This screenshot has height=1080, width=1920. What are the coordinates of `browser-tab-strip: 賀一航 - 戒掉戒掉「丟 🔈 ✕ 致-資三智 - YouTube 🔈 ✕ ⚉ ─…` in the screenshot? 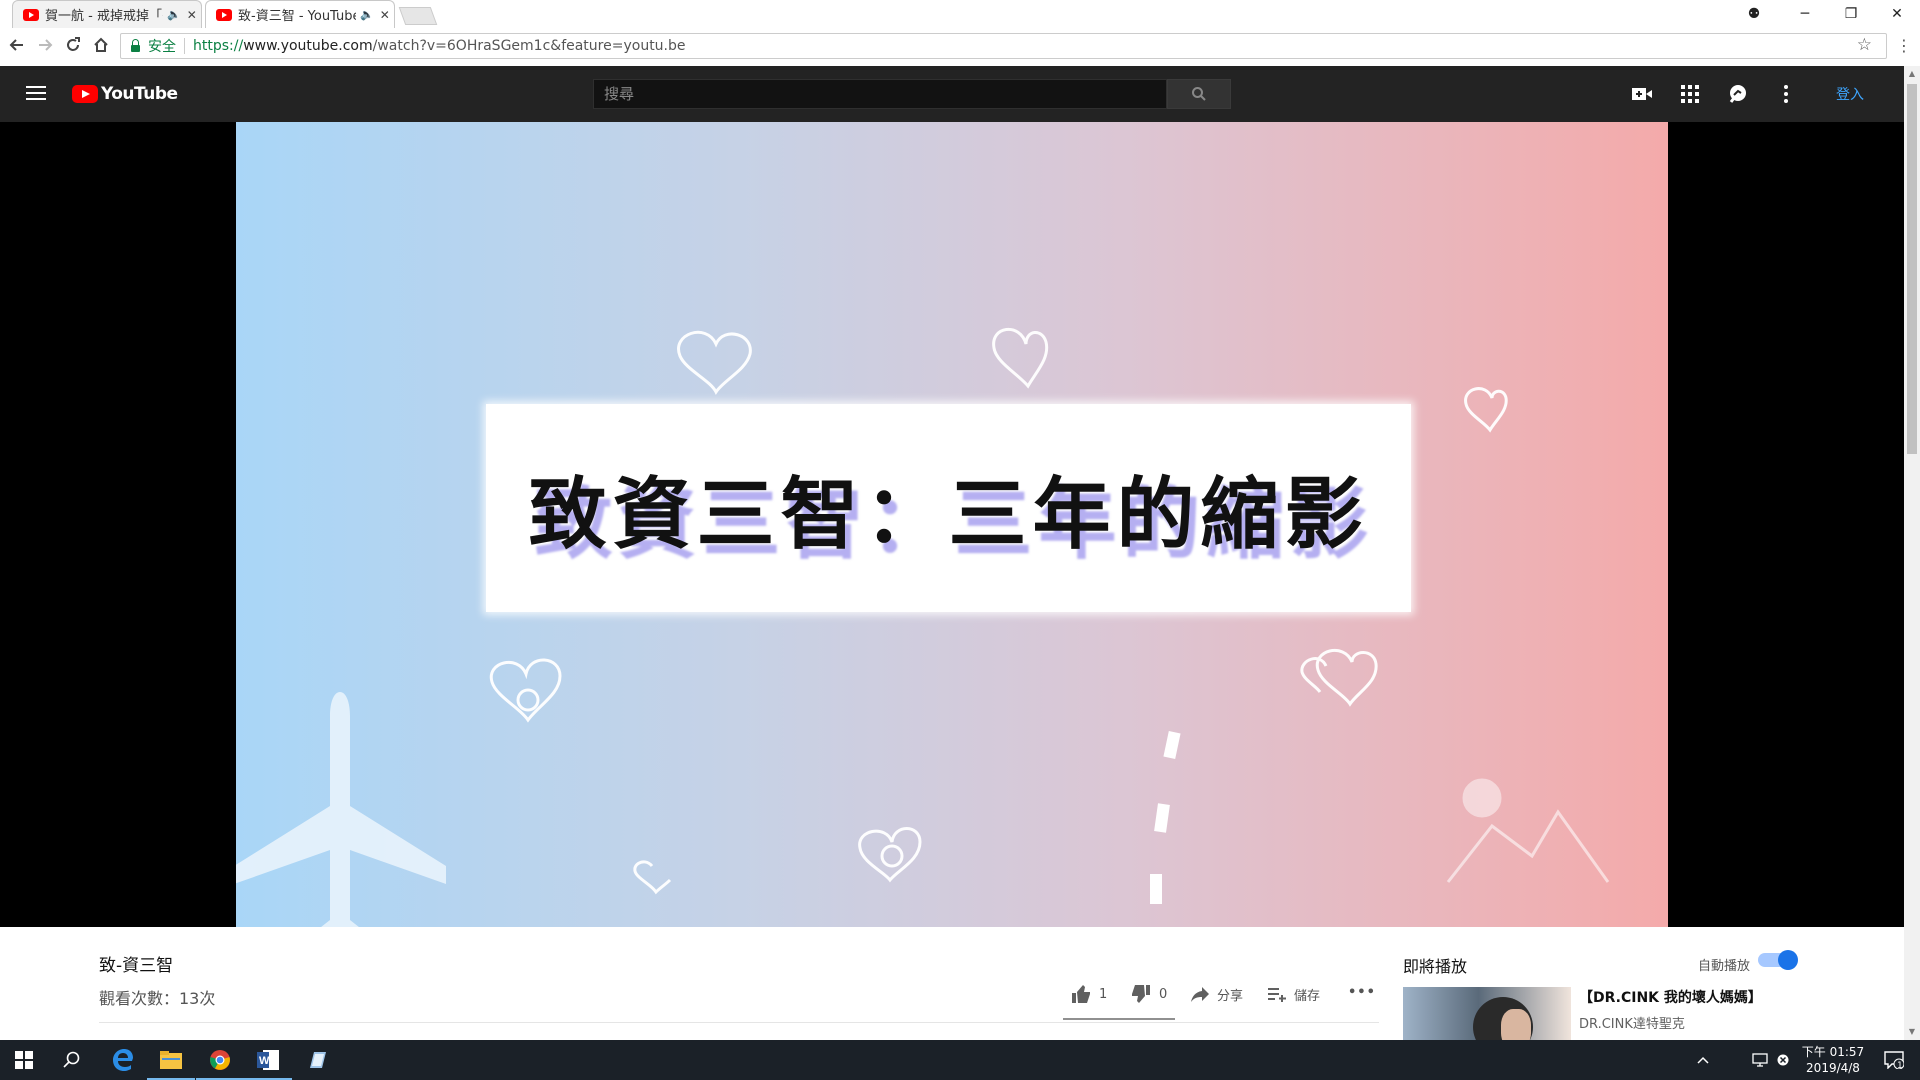 It's located at (960, 14).